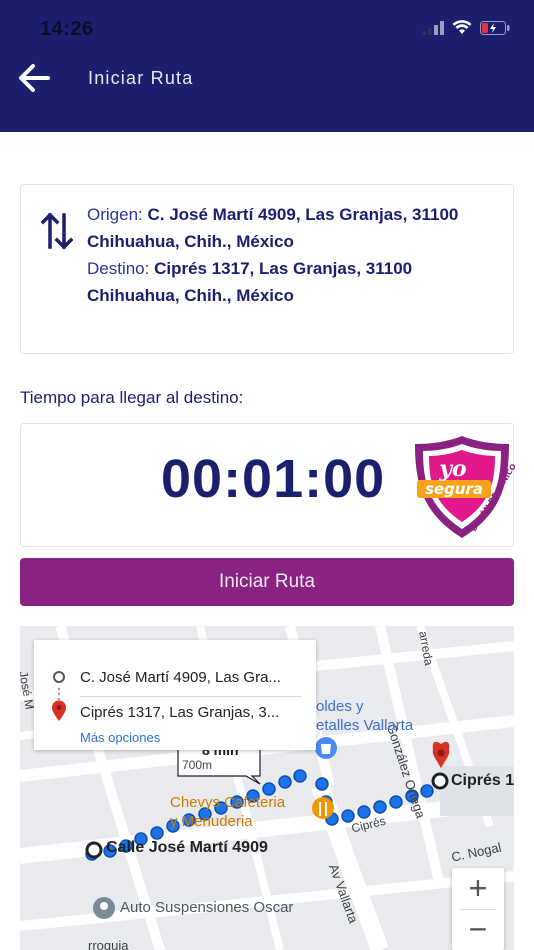 This screenshot has width=534, height=950. What do you see at coordinates (478, 929) in the screenshot?
I see `zoom-out-button: −` at bounding box center [478, 929].